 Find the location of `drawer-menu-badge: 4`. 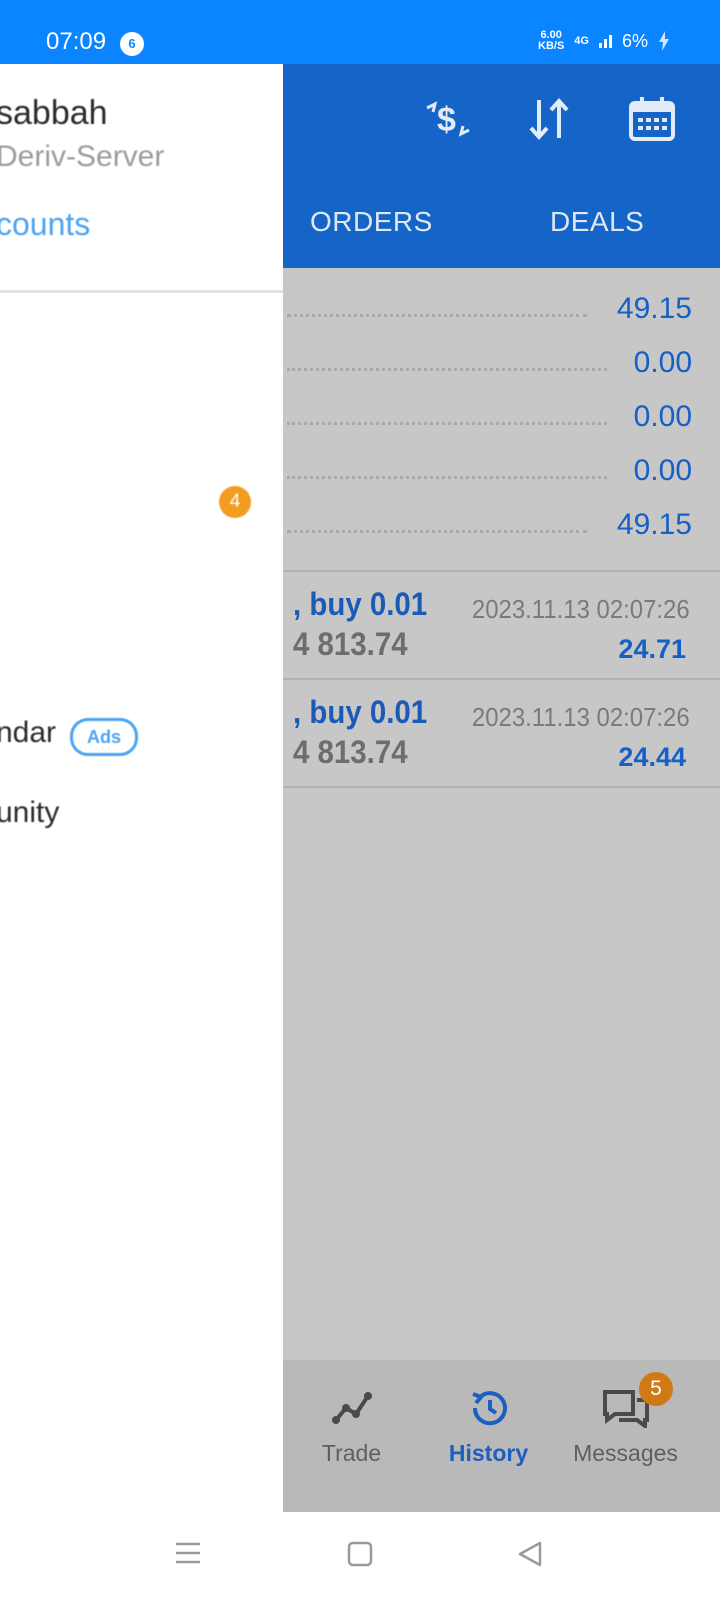

drawer-menu-badge: 4 is located at coordinates (235, 502).